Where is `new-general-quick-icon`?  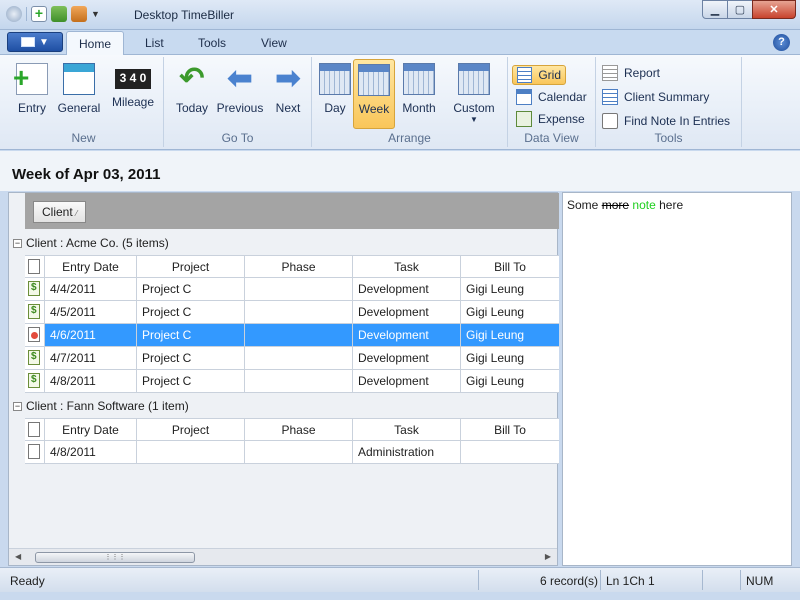 new-general-quick-icon is located at coordinates (59, 14).